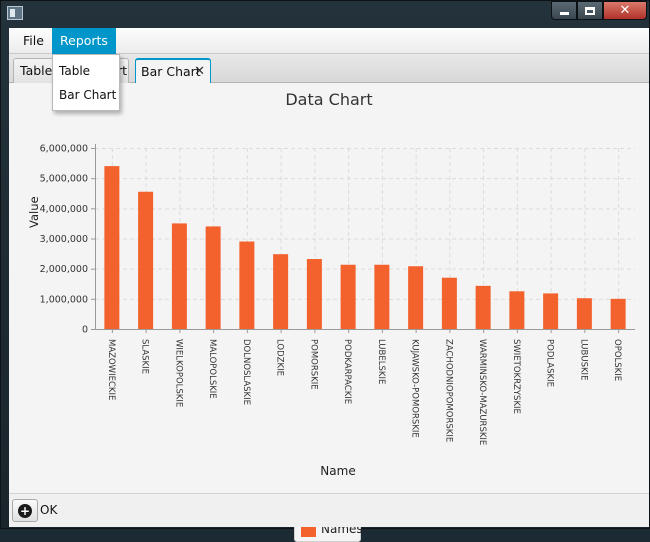 Image resolution: width=650 pixels, height=542 pixels. Describe the element at coordinates (482, 392) in the screenshot. I see `x-tick-label: WARMINSKO-MAZURSKIE` at that location.